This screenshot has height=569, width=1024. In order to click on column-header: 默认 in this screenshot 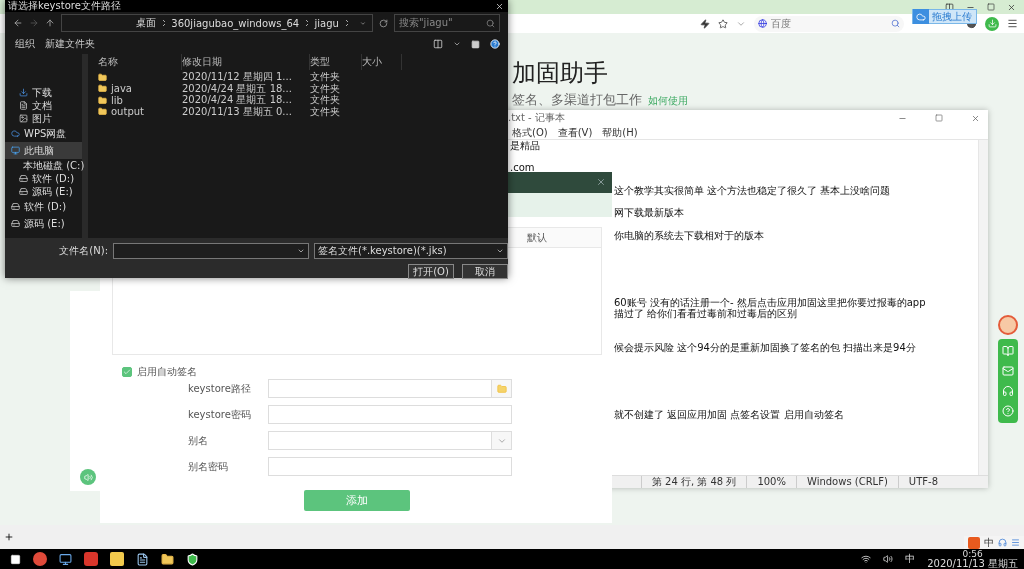, I will do `click(537, 237)`.